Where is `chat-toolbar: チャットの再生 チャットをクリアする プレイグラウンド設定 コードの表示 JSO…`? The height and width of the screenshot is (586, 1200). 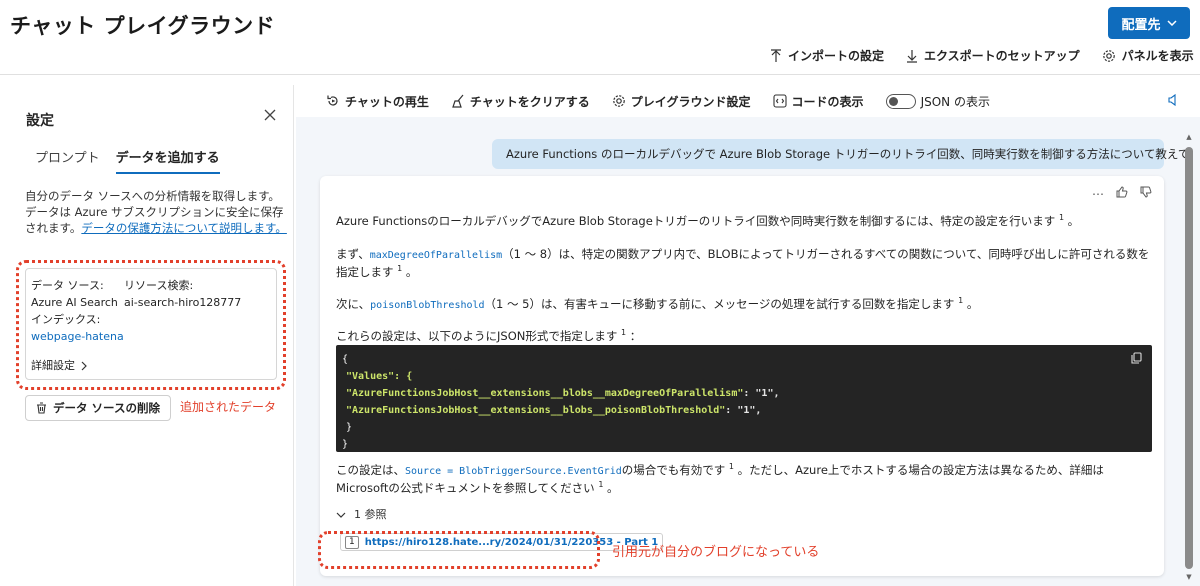
chat-toolbar: チャットの再生 チャットをクリアする プレイグラウンド設定 コードの表示 JSO… is located at coordinates (748, 101).